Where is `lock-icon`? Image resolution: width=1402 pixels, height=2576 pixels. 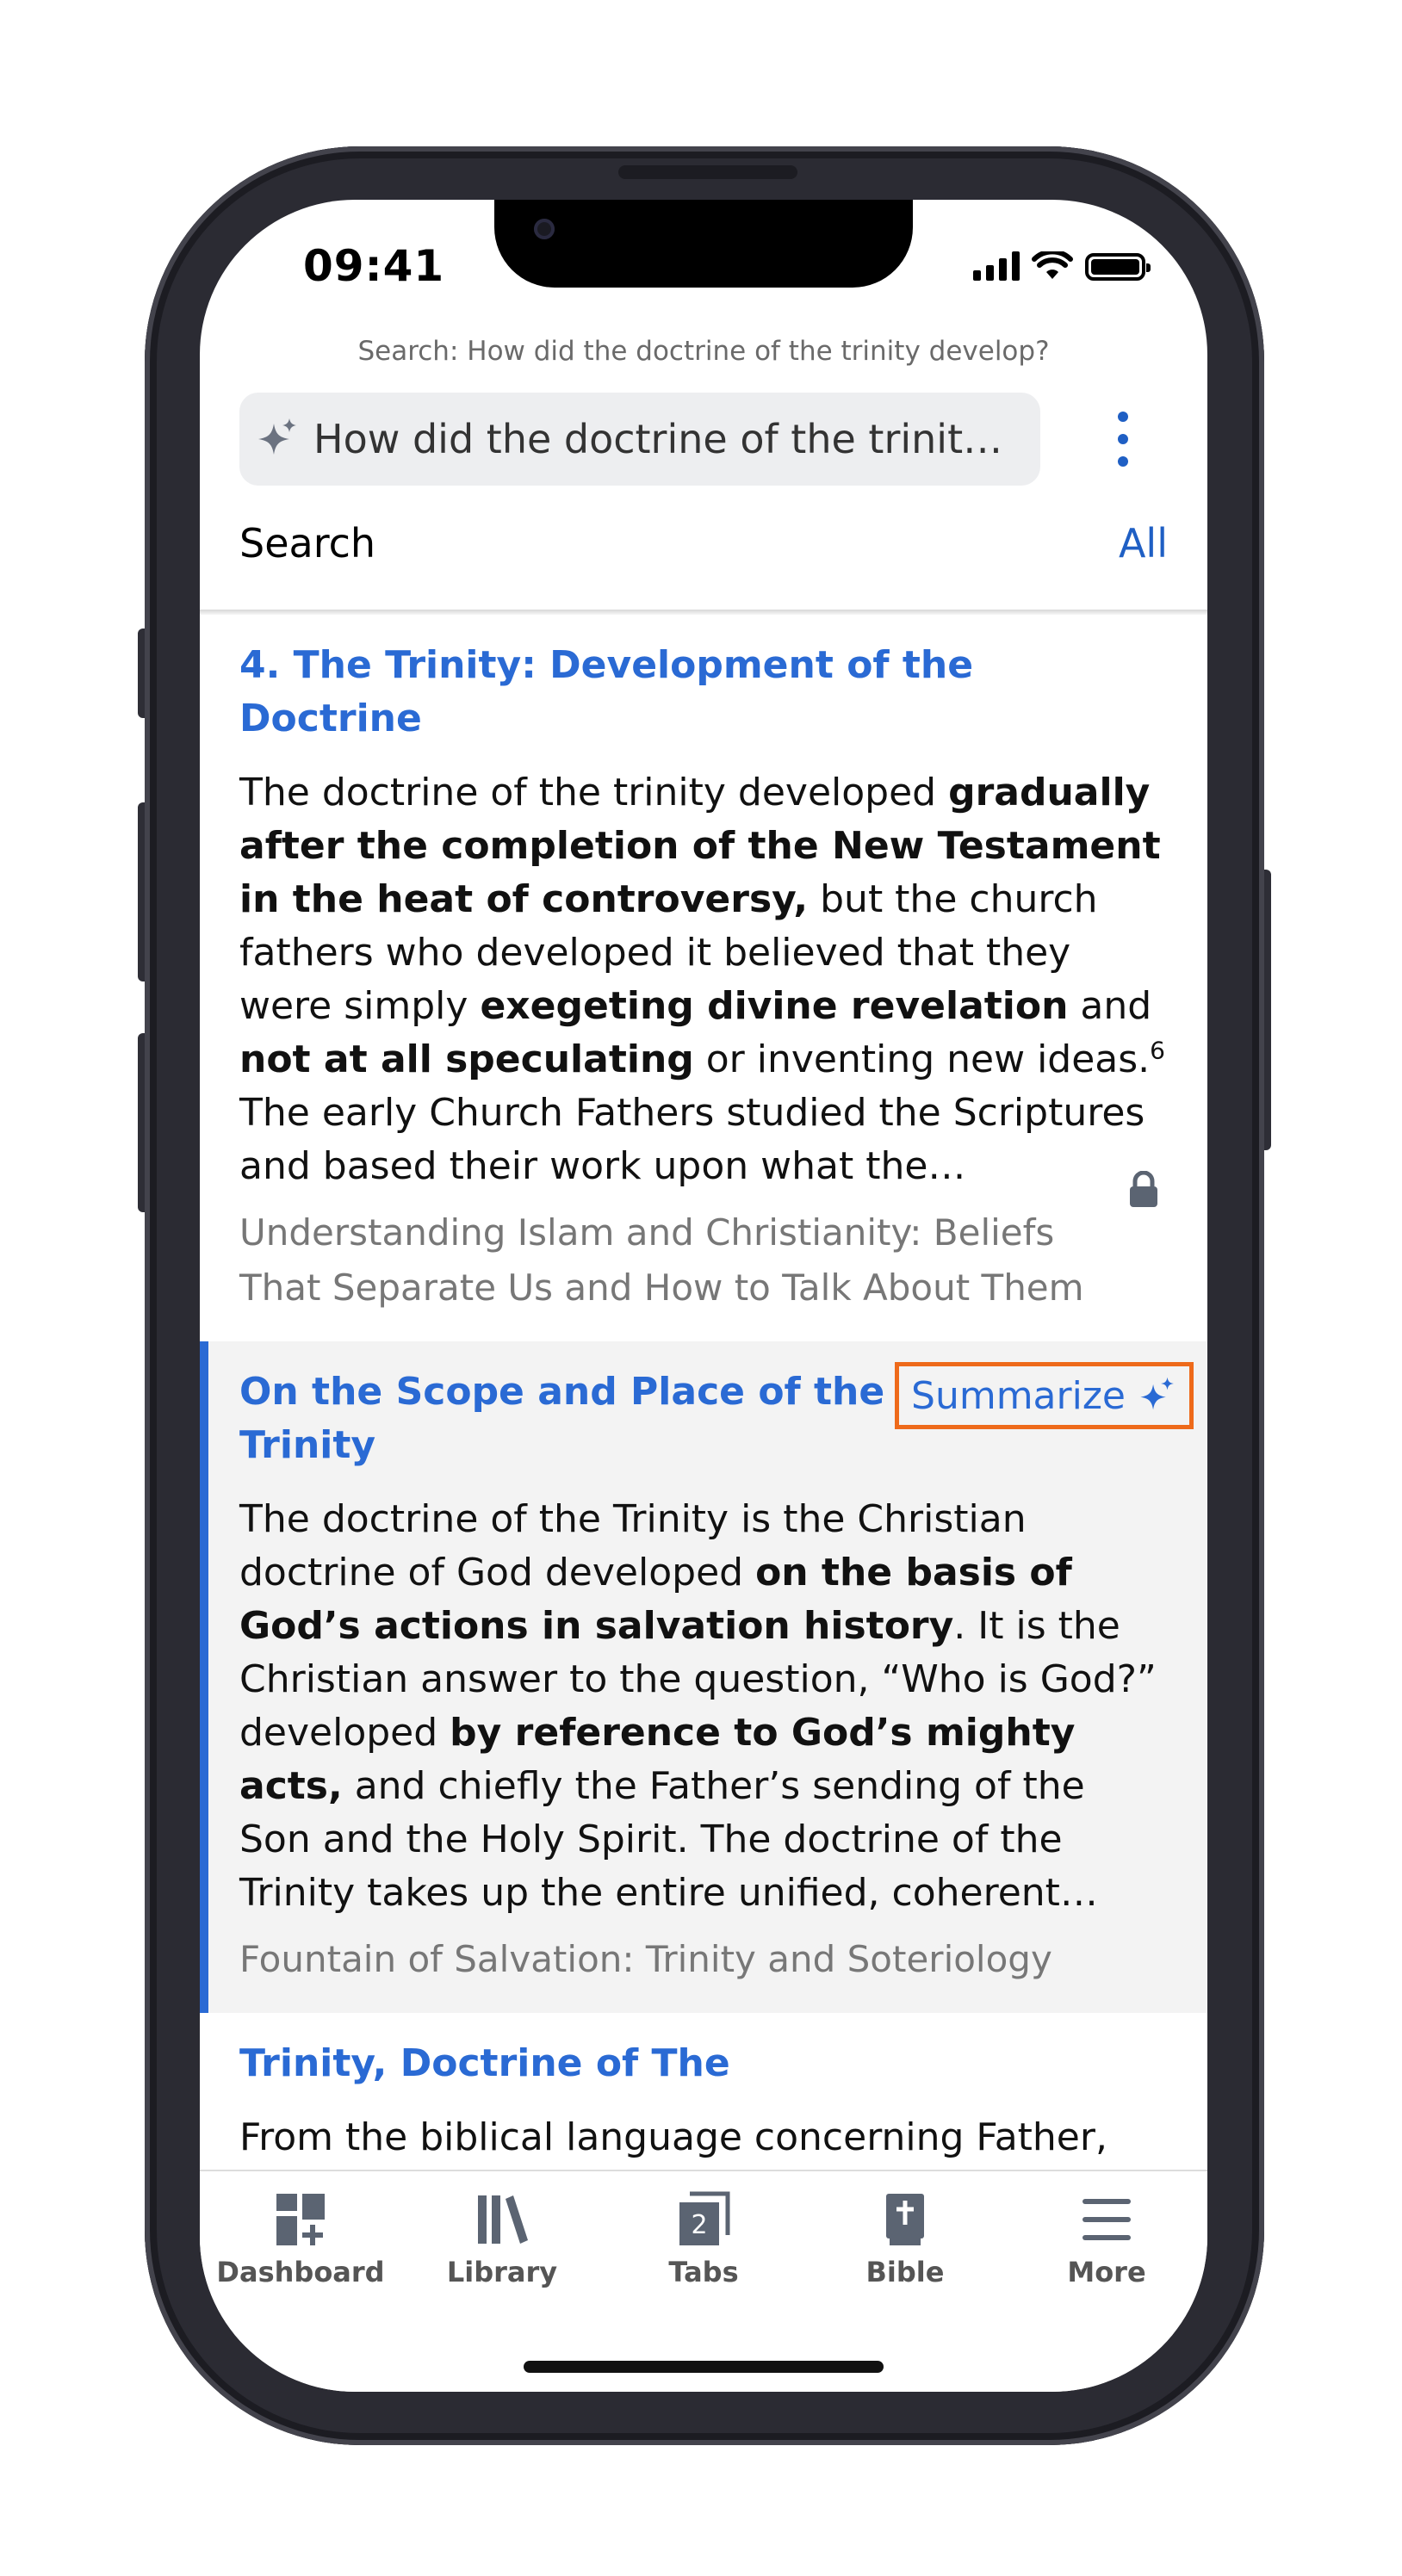
lock-icon is located at coordinates (1143, 1189).